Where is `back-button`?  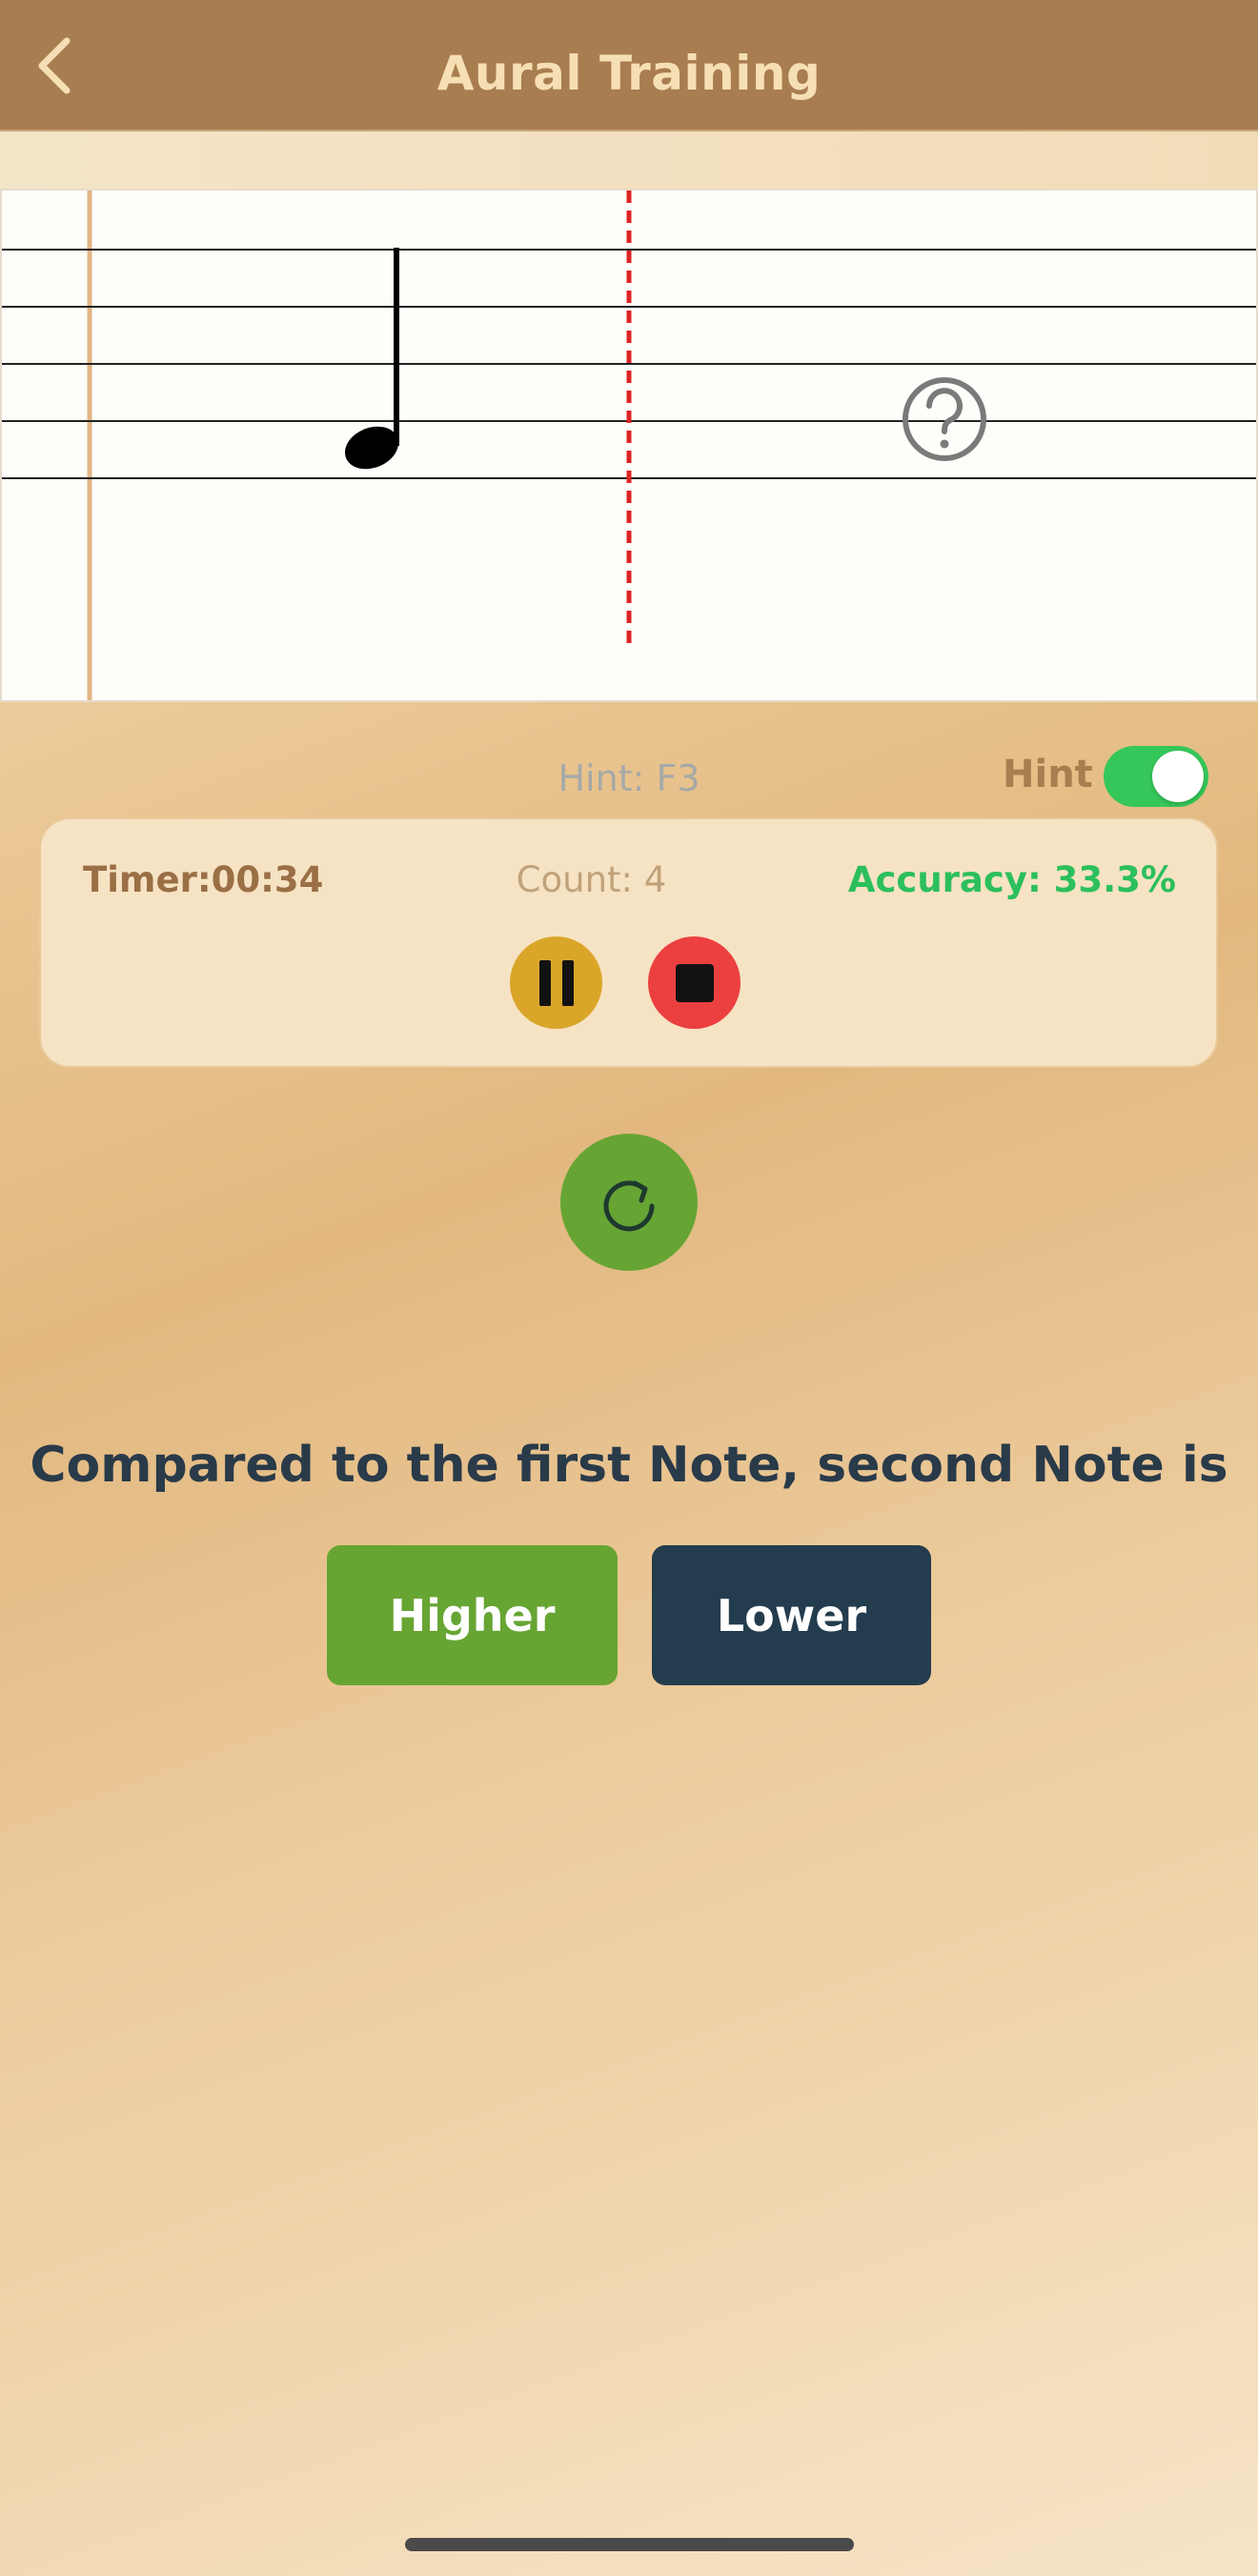 back-button is located at coordinates (55, 66).